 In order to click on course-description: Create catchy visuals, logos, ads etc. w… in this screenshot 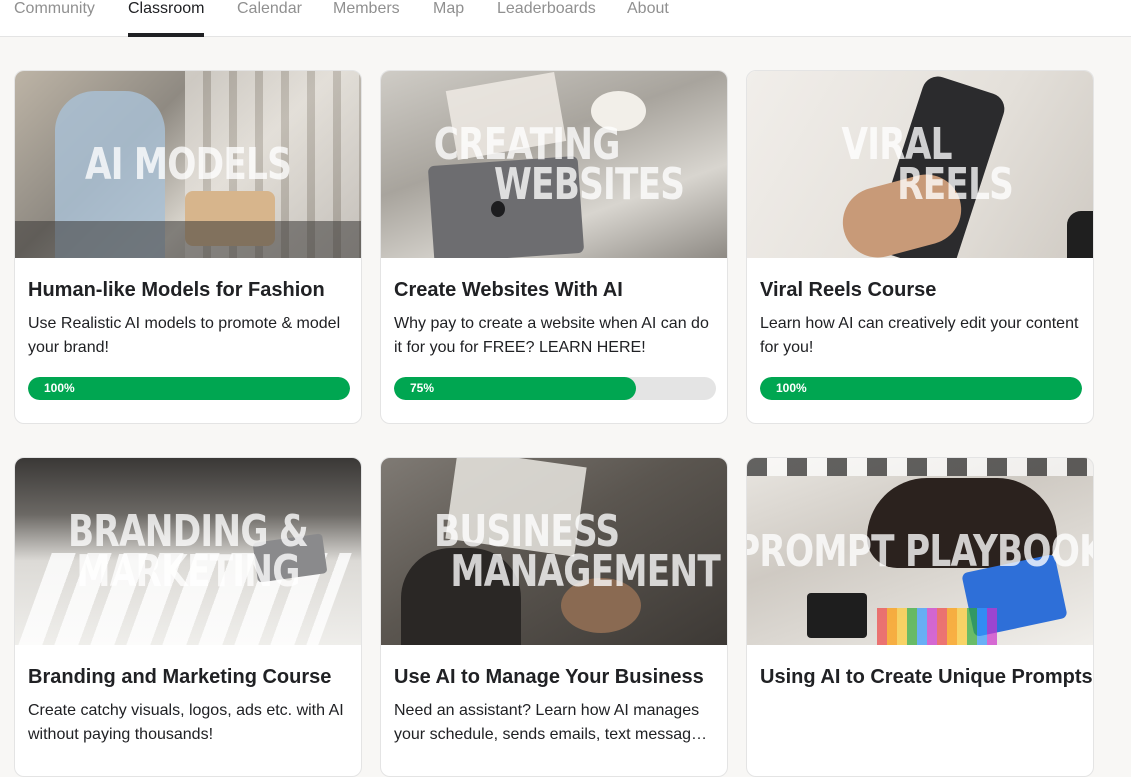, I will do `click(186, 722)`.